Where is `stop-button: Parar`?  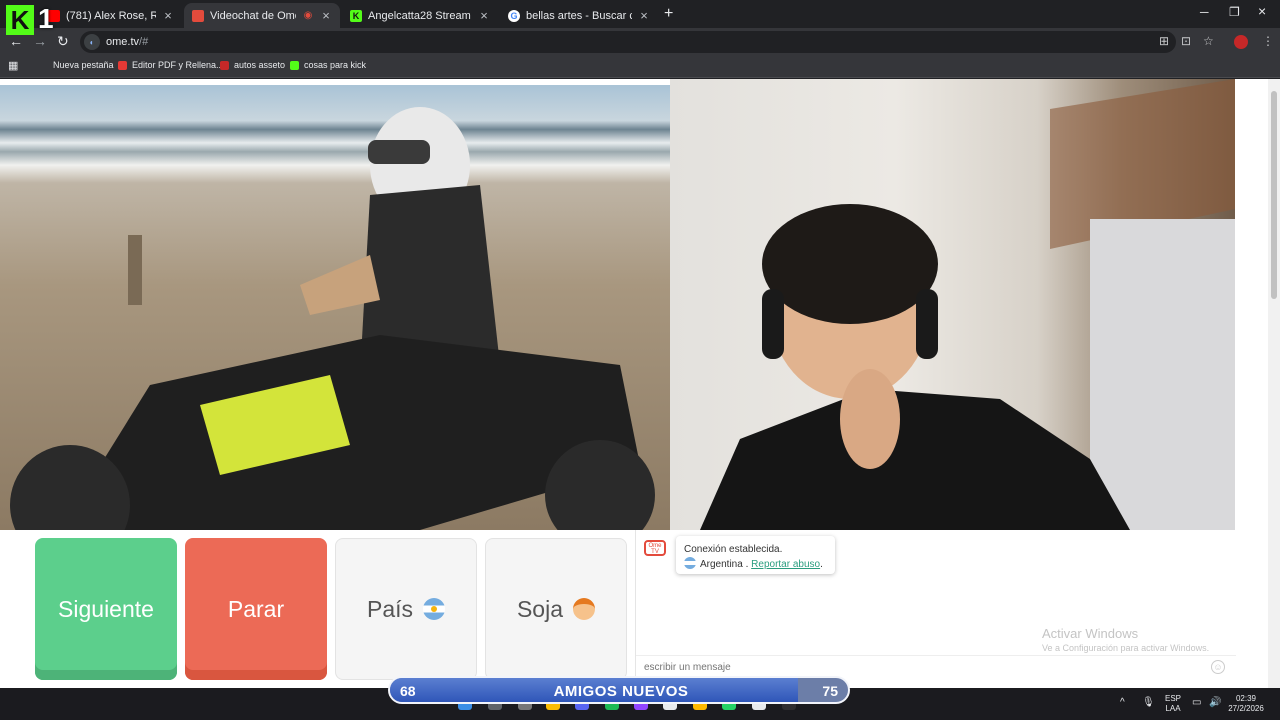
stop-button: Parar is located at coordinates (256, 609).